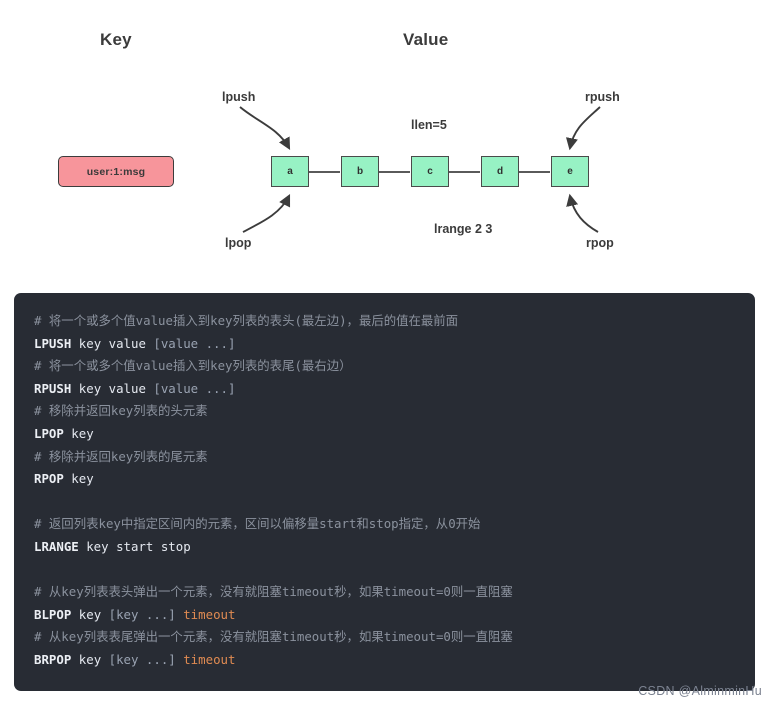 The height and width of the screenshot is (704, 770). What do you see at coordinates (426, 39) in the screenshot?
I see `value-column-heading: Value` at bounding box center [426, 39].